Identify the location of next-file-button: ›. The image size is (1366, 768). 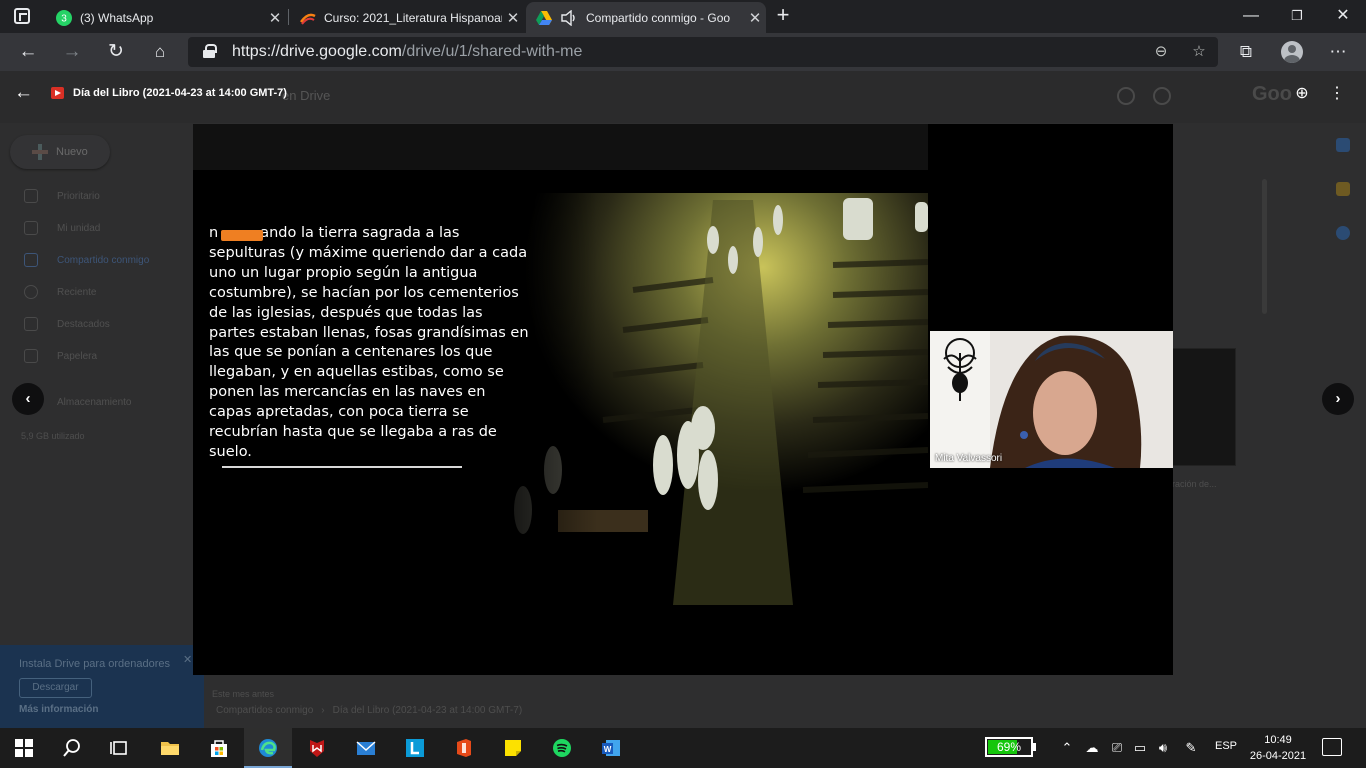
(1338, 399).